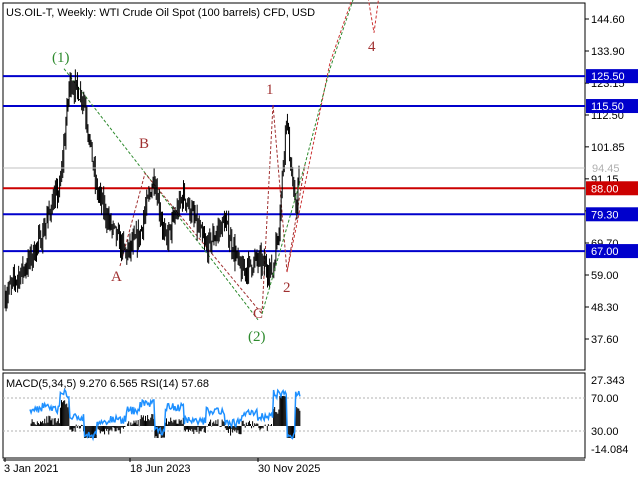 The image size is (640, 480). Describe the element at coordinates (605, 189) in the screenshot. I see `level-price-label: 88.00` at that location.